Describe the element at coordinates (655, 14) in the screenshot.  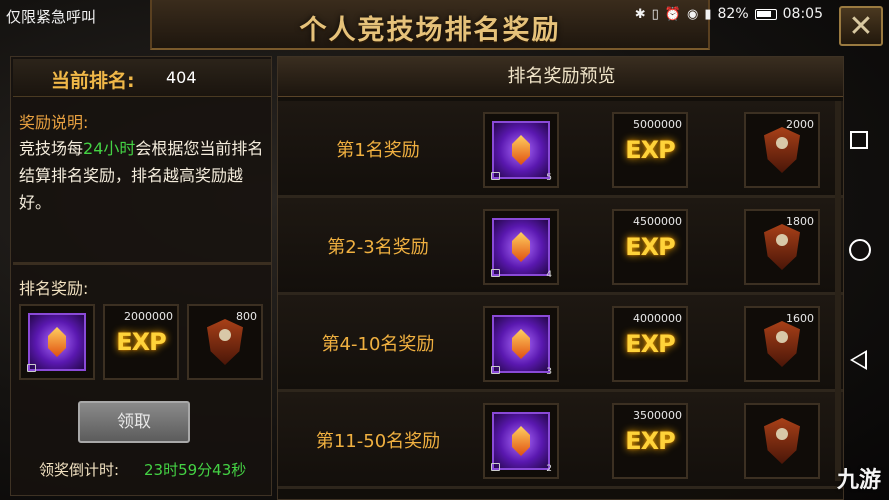
I see `vibrate-icon: ▯` at that location.